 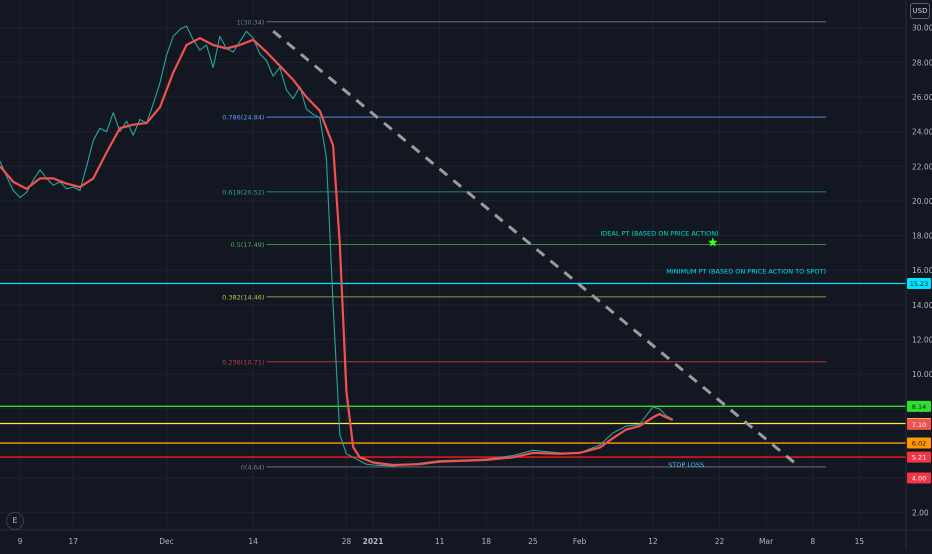 I want to click on chart-annotation: STOP LOSS, so click(x=686, y=465).